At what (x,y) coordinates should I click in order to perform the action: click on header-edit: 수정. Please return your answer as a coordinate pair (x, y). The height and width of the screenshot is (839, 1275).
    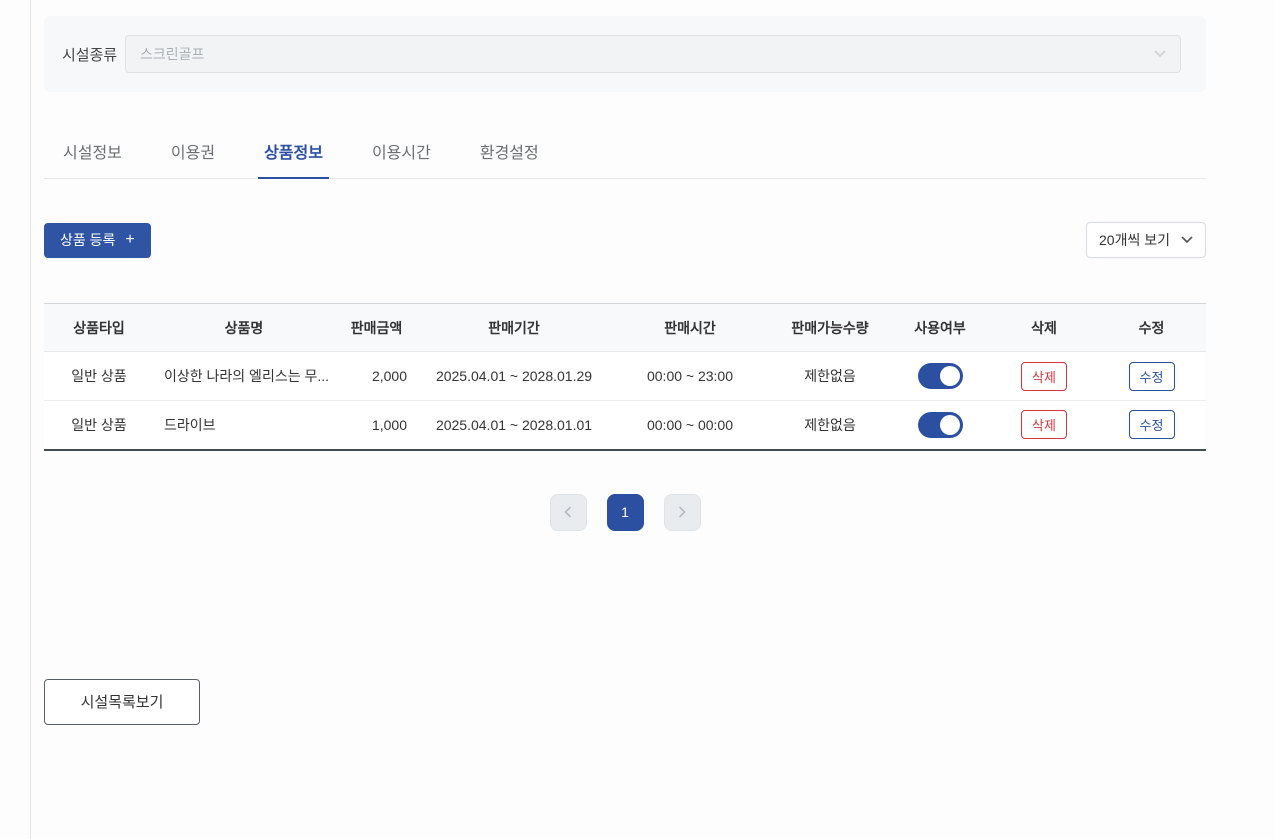
    Looking at the image, I should click on (1151, 327).